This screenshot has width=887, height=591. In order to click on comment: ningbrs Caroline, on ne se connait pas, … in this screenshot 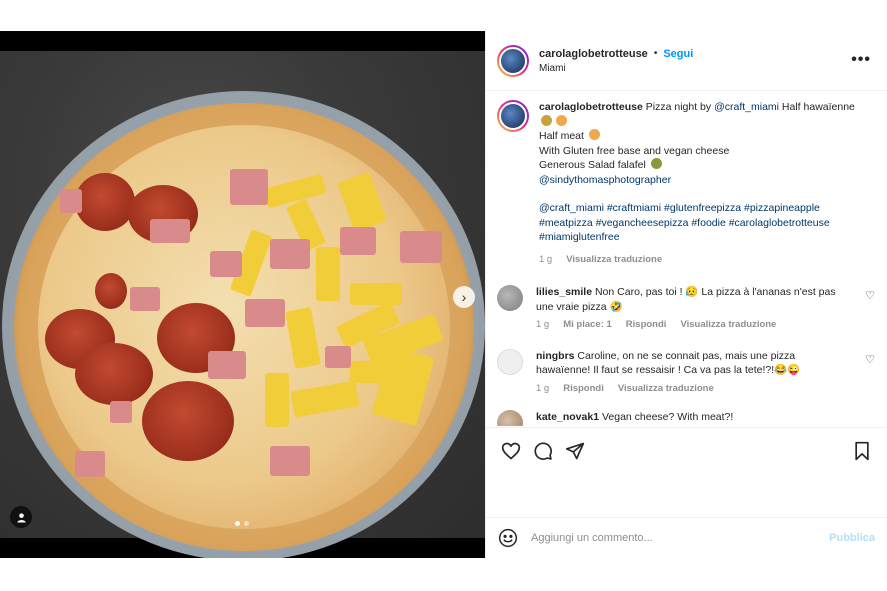, I will do `click(686, 372)`.